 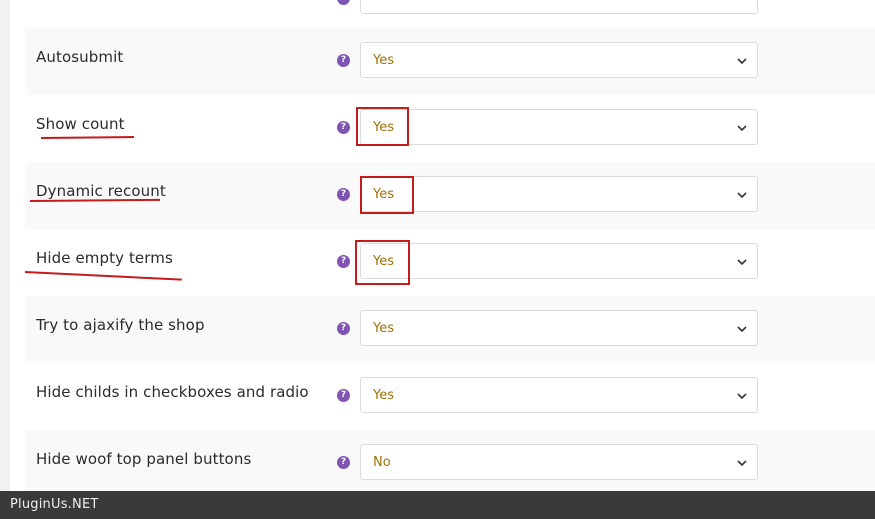 What do you see at coordinates (382, 126) in the screenshot?
I see `annotation-box-show-count` at bounding box center [382, 126].